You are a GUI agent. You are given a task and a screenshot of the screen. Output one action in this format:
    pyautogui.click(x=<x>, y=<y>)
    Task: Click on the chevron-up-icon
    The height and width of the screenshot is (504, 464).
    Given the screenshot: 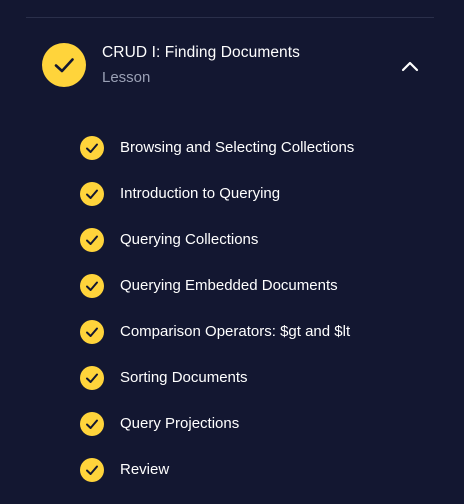 What is the action you would take?
    pyautogui.click(x=410, y=66)
    